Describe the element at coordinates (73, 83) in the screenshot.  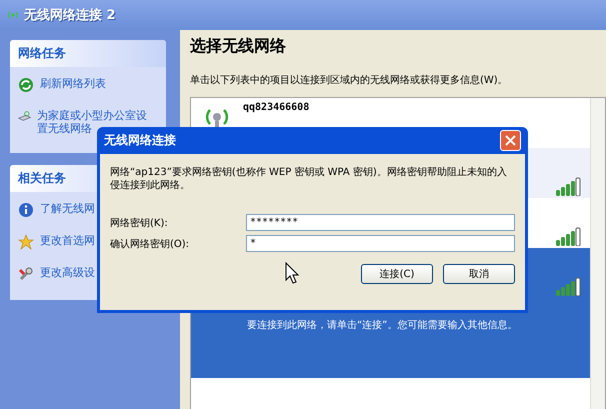
I see `task-link: 刷新网络列表` at that location.